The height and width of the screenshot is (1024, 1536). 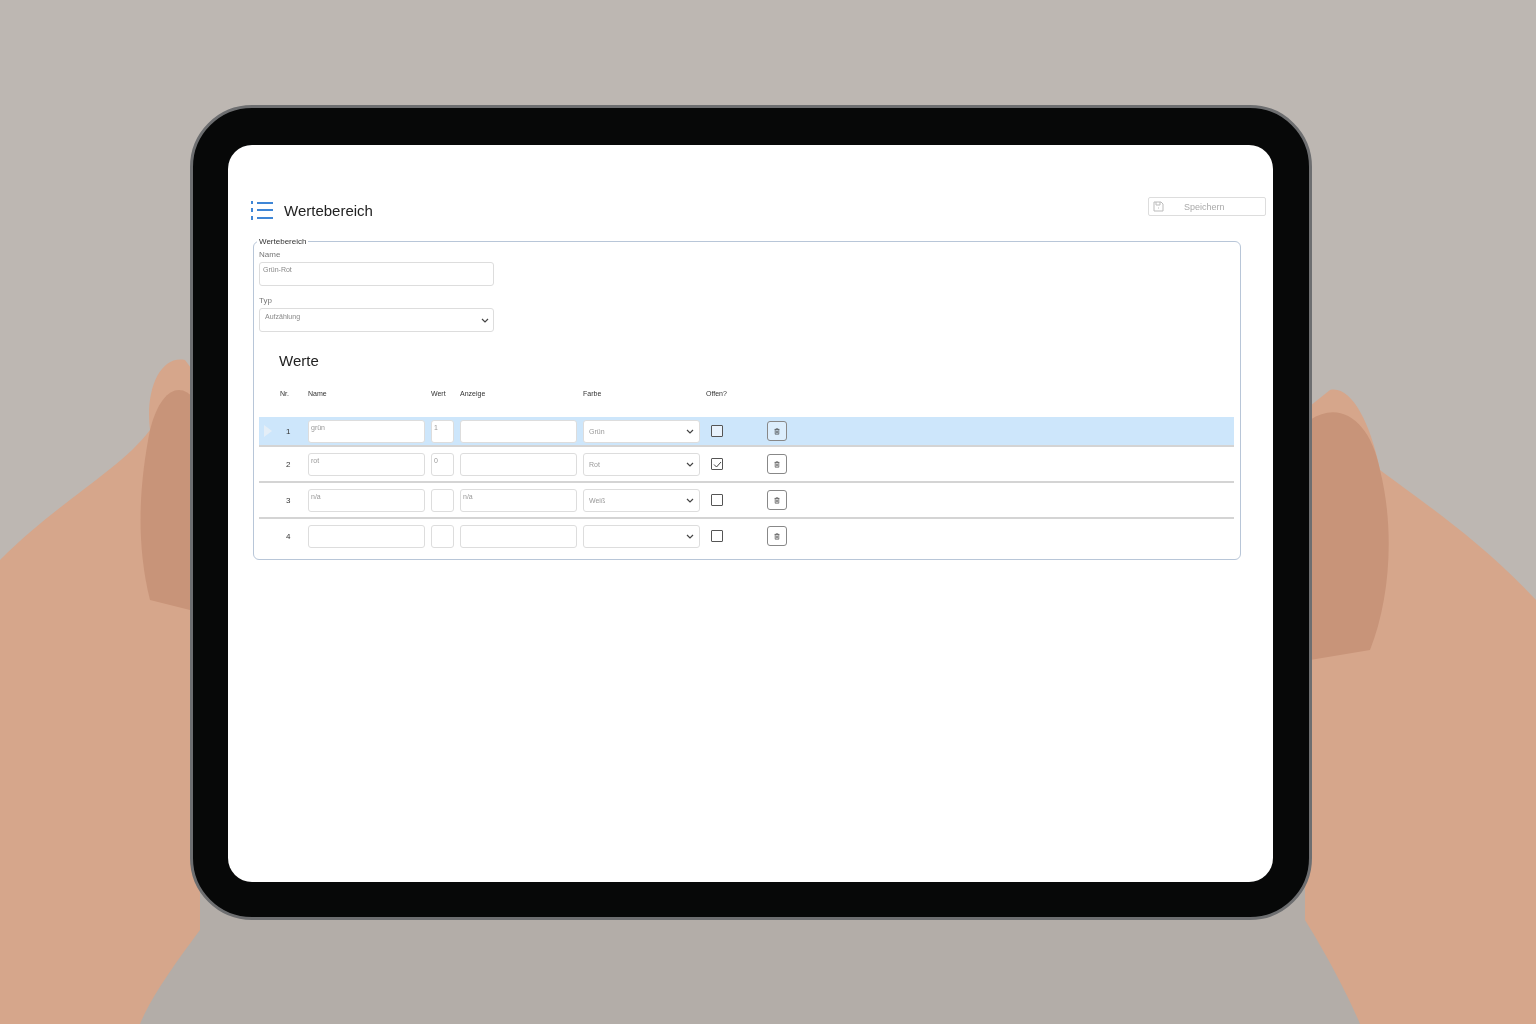 I want to click on page-title: Wertebereich, so click(x=328, y=210).